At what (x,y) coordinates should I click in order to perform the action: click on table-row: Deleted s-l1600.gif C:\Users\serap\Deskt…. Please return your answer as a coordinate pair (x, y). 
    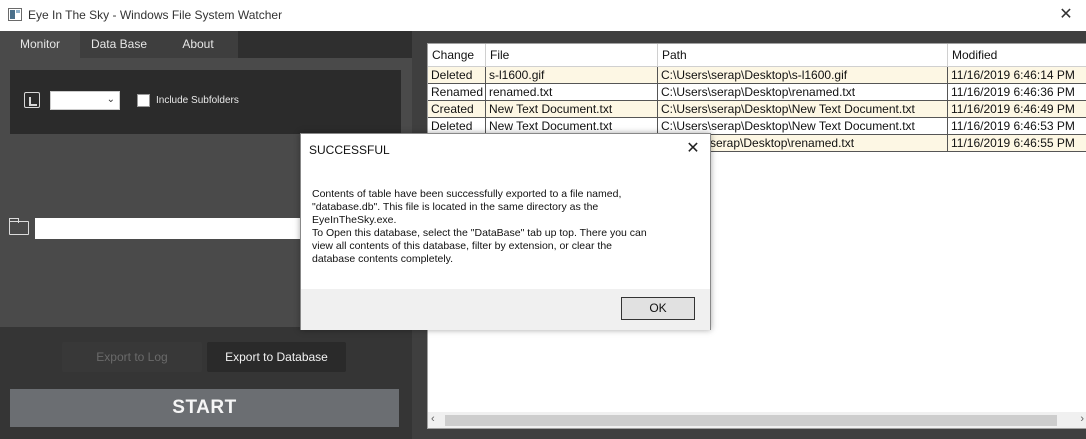
    Looking at the image, I should click on (757, 75).